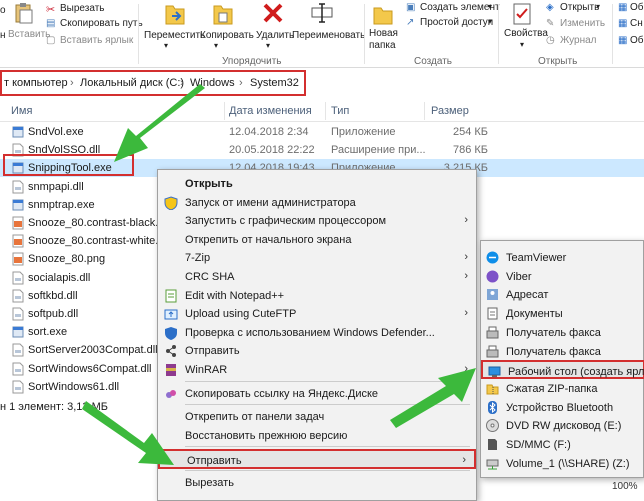  What do you see at coordinates (322, 13) in the screenshot?
I see `rename-icon` at bounding box center [322, 13].